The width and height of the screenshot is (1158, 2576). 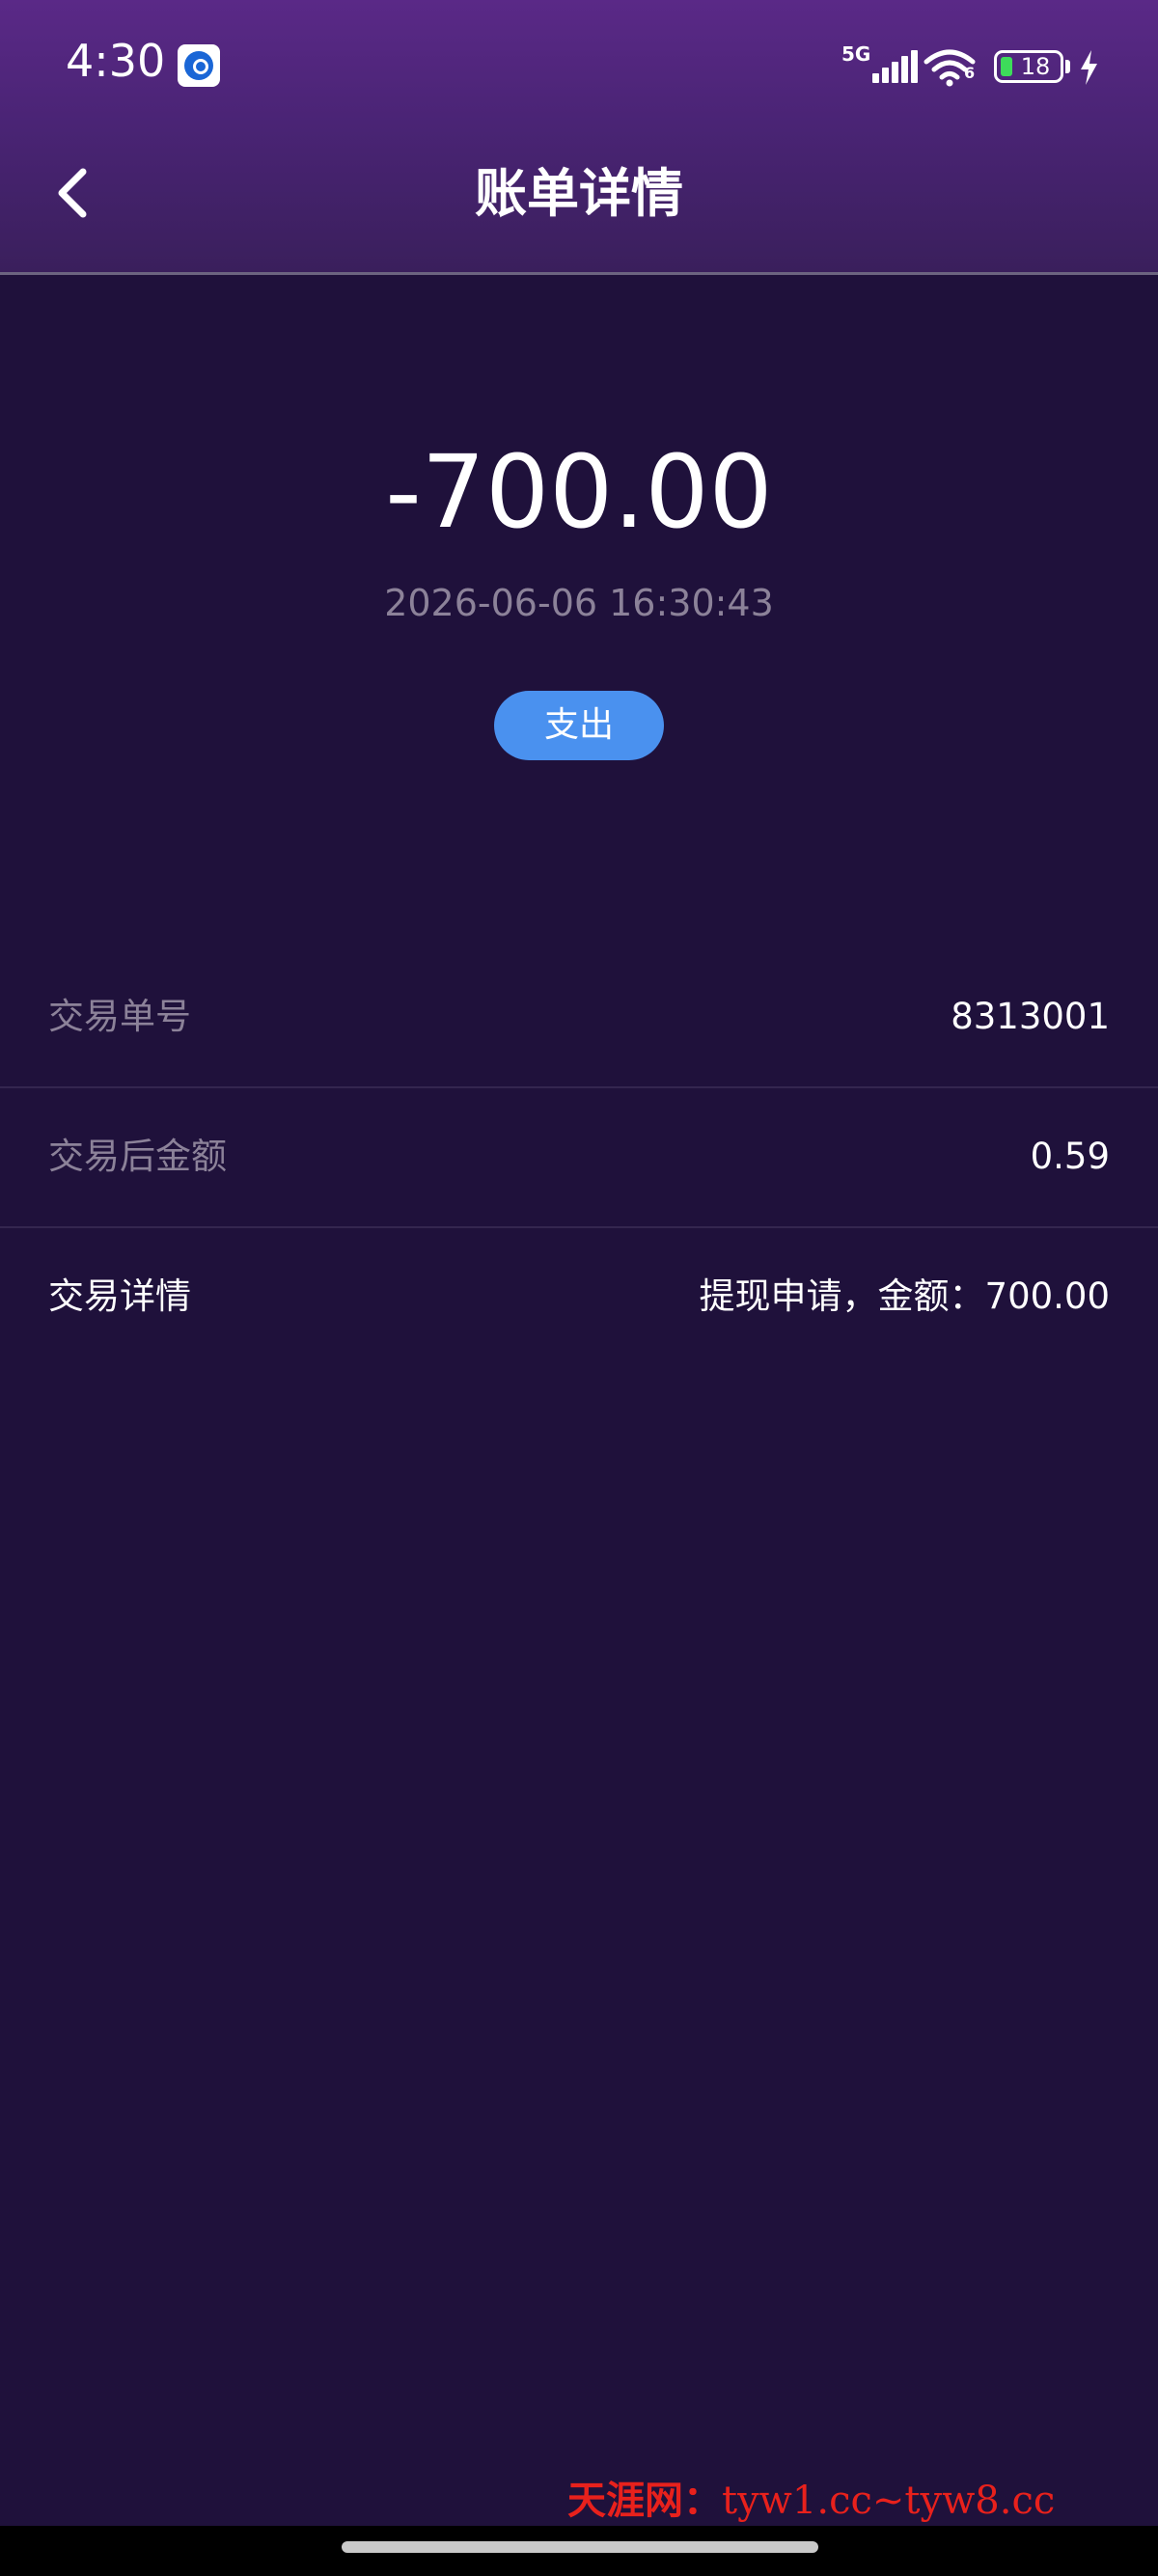 I want to click on charging-icon, so click(x=1089, y=67).